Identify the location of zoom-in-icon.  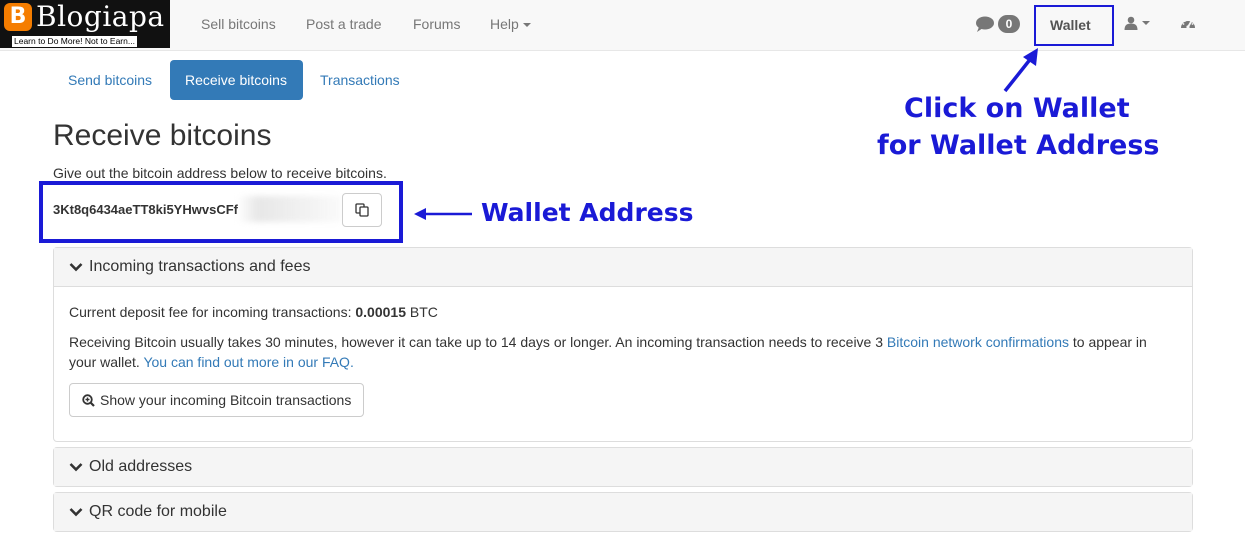
(88, 400).